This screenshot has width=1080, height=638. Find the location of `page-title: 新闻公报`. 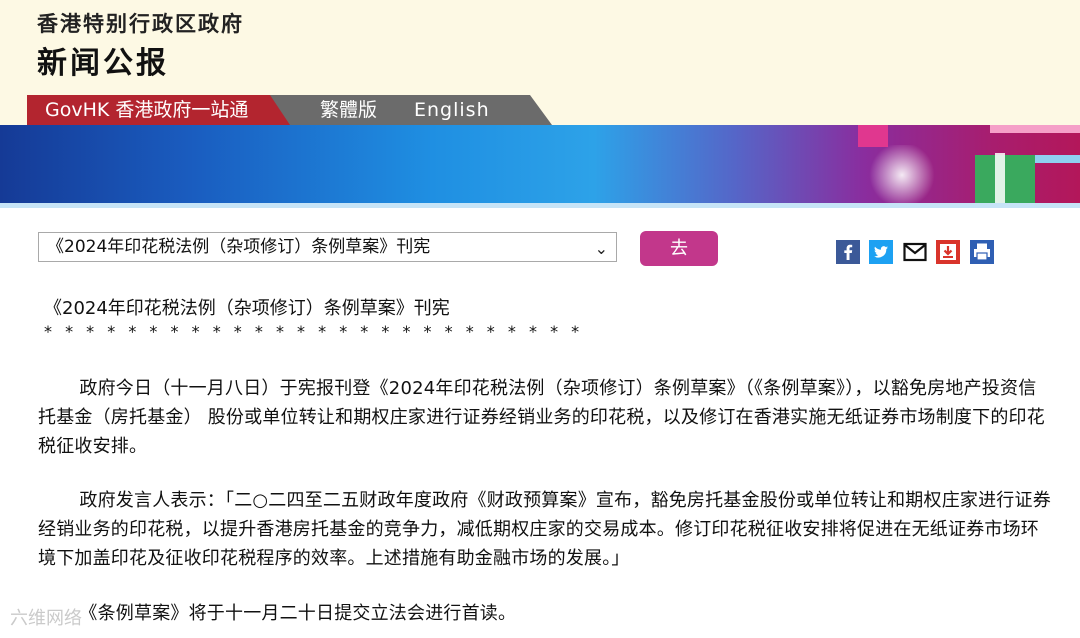

page-title: 新闻公报 is located at coordinates (103, 63).